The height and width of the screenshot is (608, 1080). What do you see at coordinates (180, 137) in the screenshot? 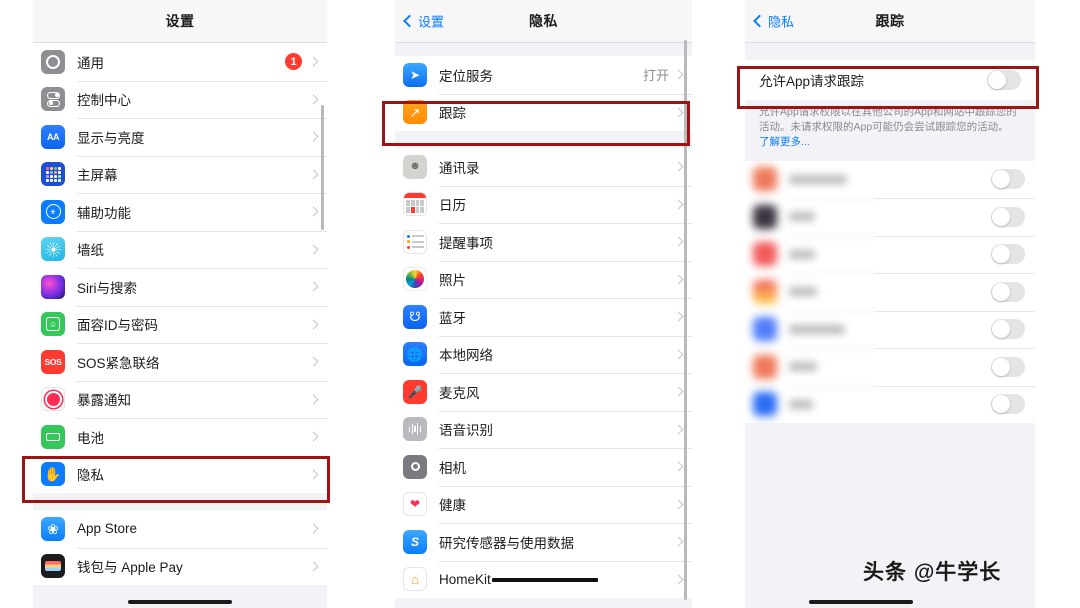
I see `sidebar-item-display-brightness: AA 显示与亮度` at bounding box center [180, 137].